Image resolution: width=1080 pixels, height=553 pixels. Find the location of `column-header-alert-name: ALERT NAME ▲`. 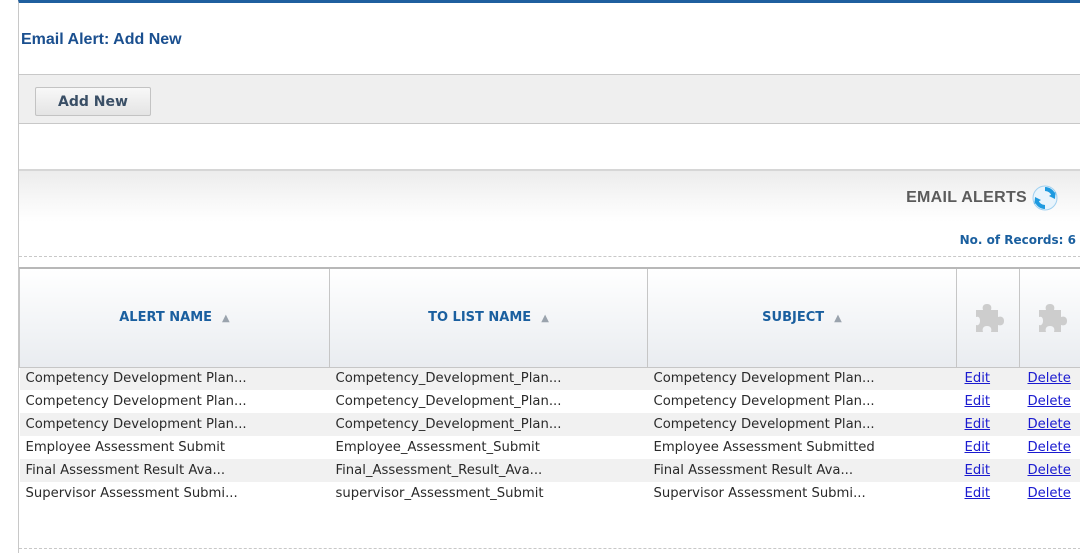

column-header-alert-name: ALERT NAME ▲ is located at coordinates (174, 317).